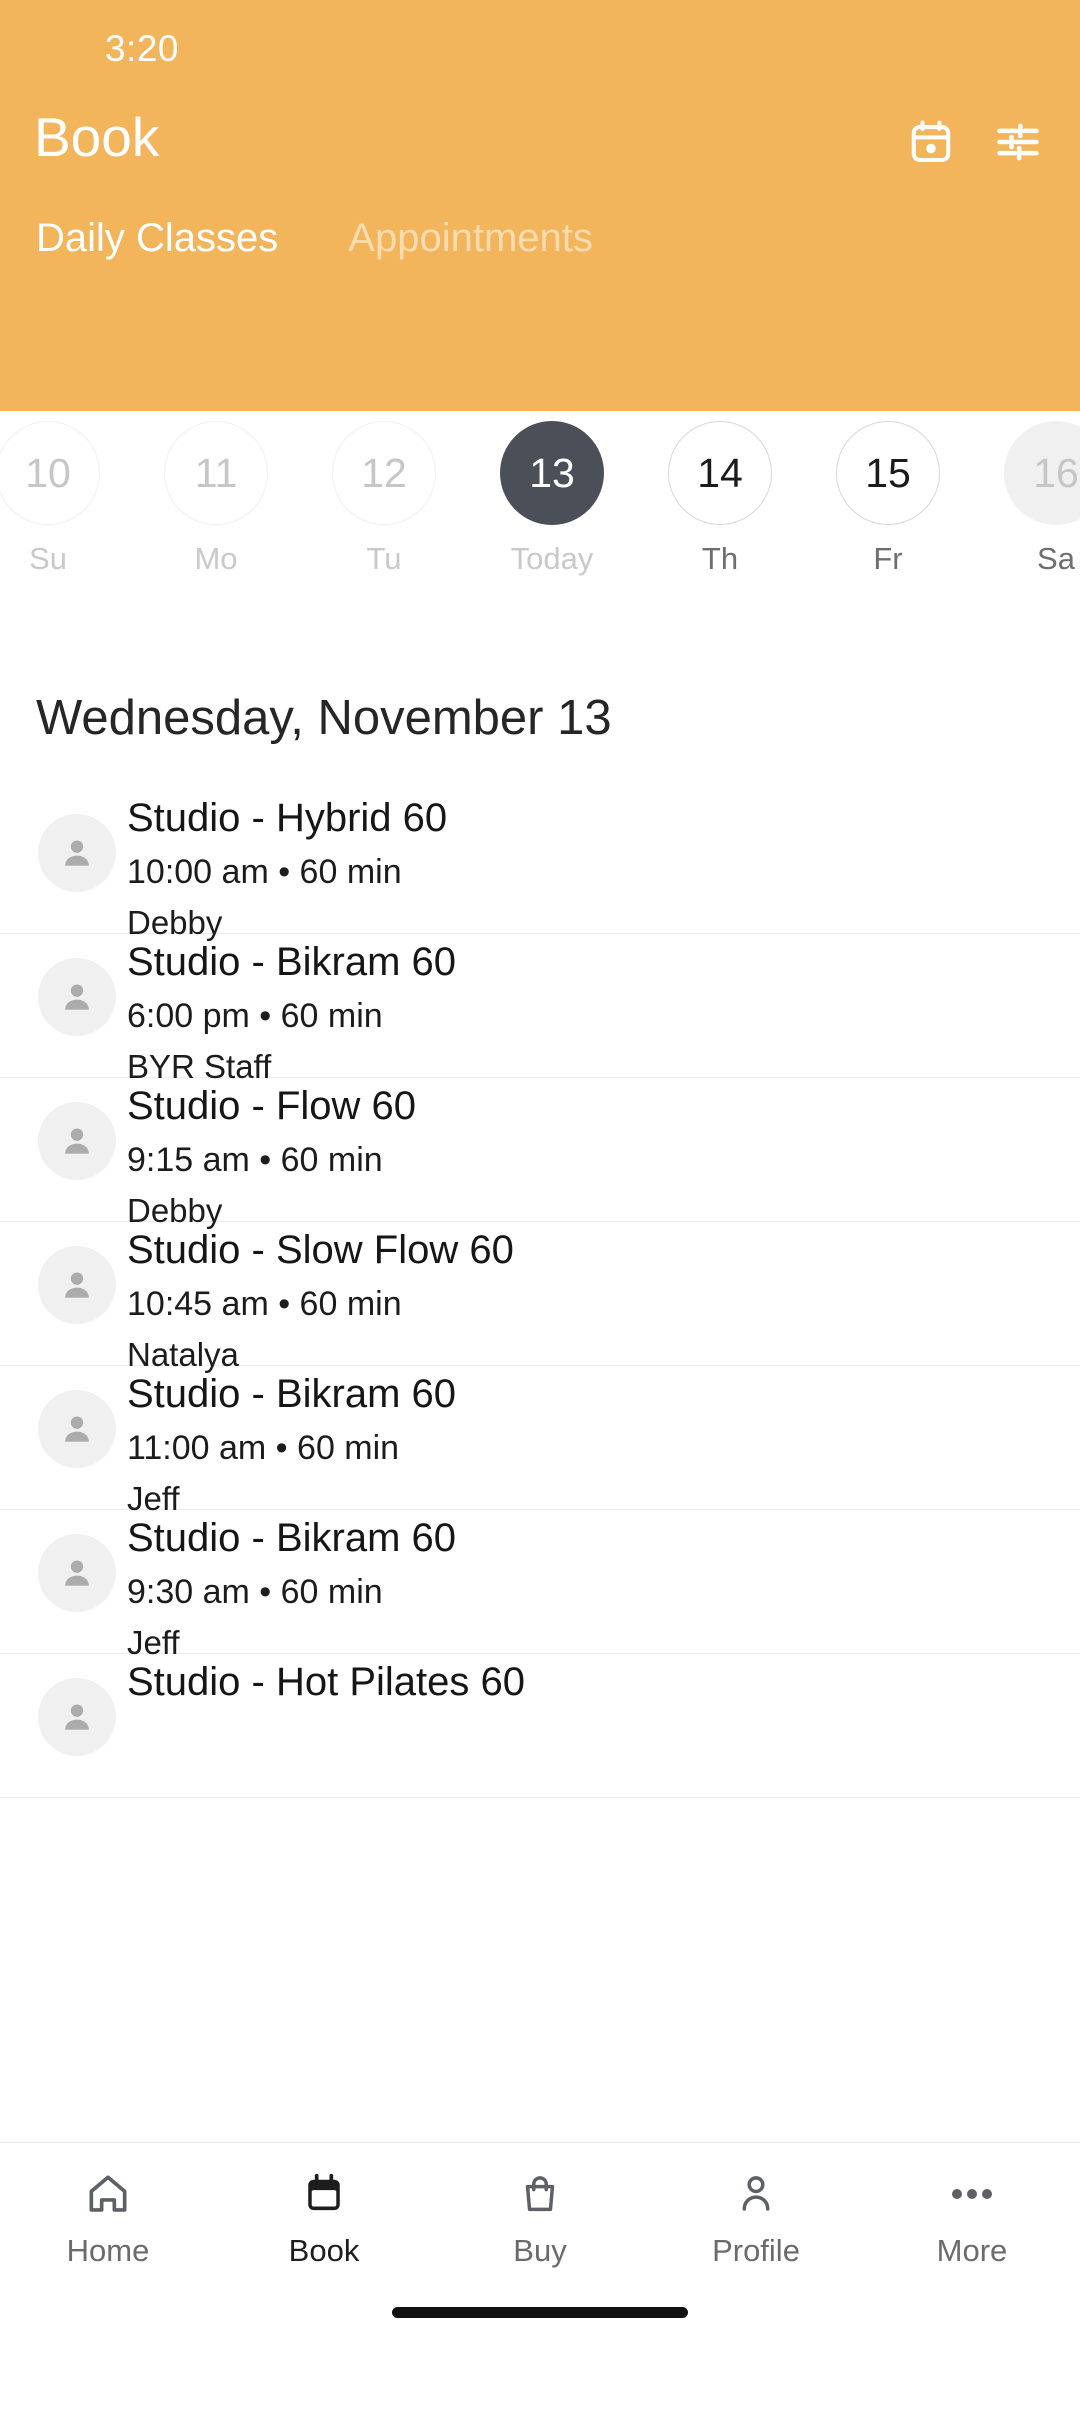  I want to click on date-cells: 10 Su 11 Mo 12 Tu 13 Today 14 Th 15 Fr 16 Sa, so click(540, 499).